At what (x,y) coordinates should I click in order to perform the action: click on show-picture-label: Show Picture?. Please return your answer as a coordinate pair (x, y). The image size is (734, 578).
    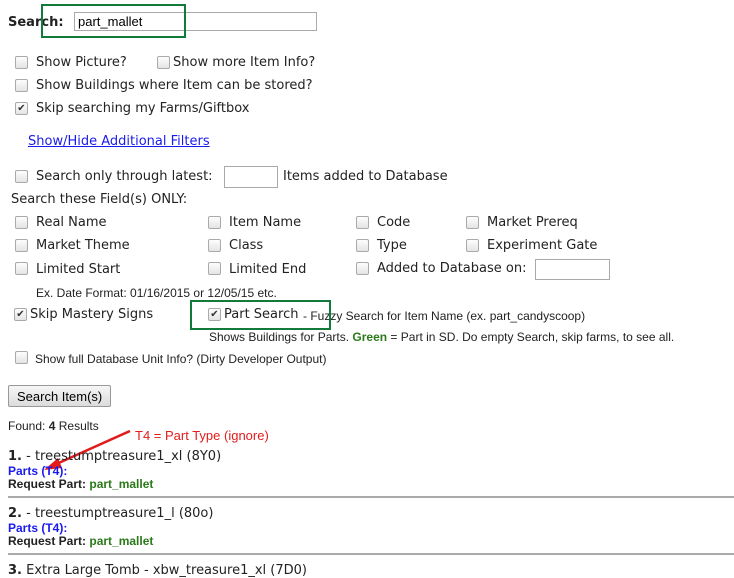
    Looking at the image, I should click on (81, 62).